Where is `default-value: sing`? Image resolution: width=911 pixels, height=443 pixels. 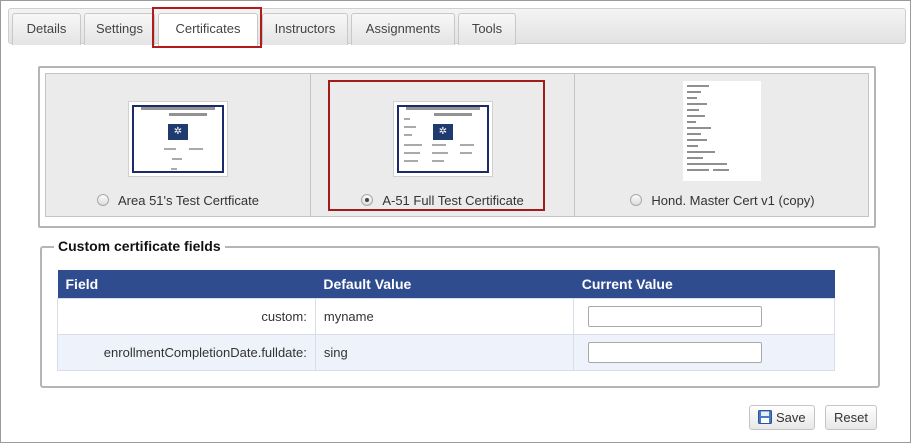
default-value: sing is located at coordinates (444, 352).